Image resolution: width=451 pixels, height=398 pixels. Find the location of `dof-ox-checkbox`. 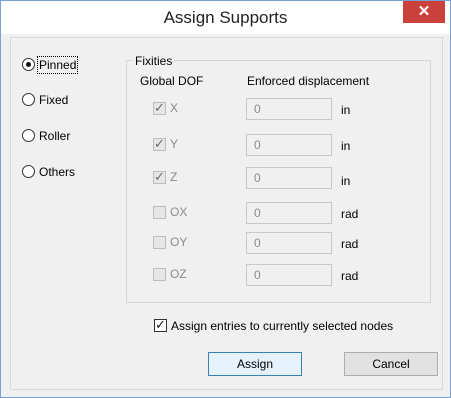

dof-ox-checkbox is located at coordinates (159, 212).